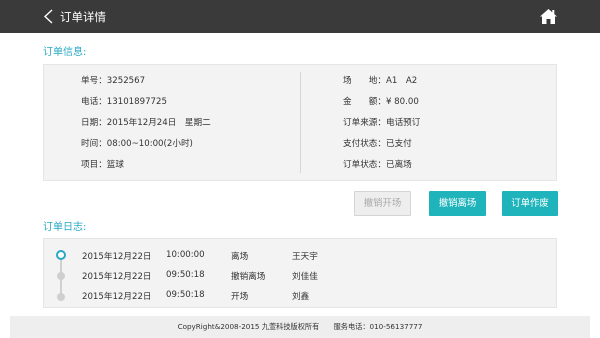 The image size is (600, 338). I want to click on order-log-heading: 订单日志:, so click(65, 227).